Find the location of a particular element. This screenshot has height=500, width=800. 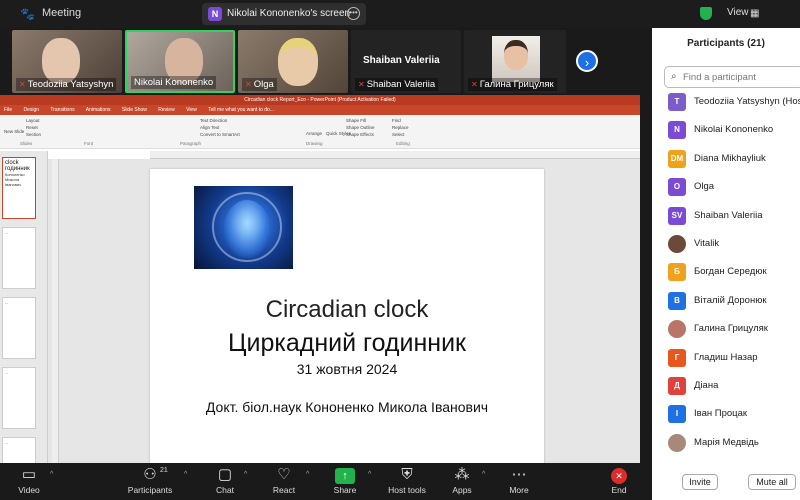

participant-row: N Nikolai Kononenko is located at coordinates (733, 130).